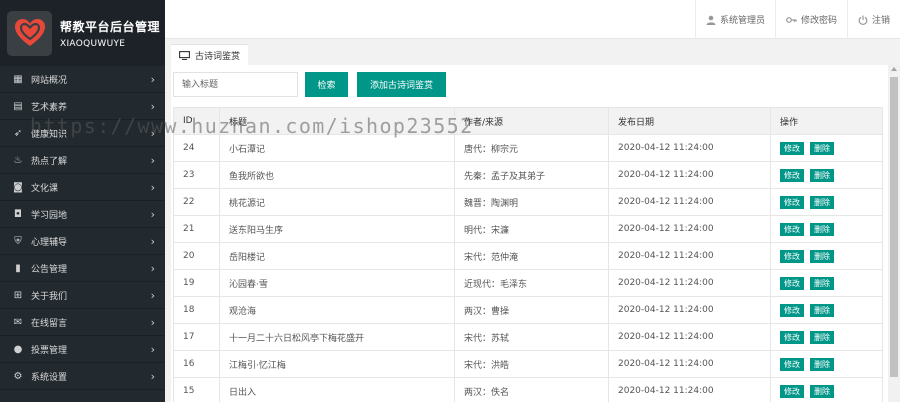 This screenshot has width=900, height=402. Describe the element at coordinates (82, 349) in the screenshot. I see `sidebar-item-vote: ● 投票管理 ›` at that location.